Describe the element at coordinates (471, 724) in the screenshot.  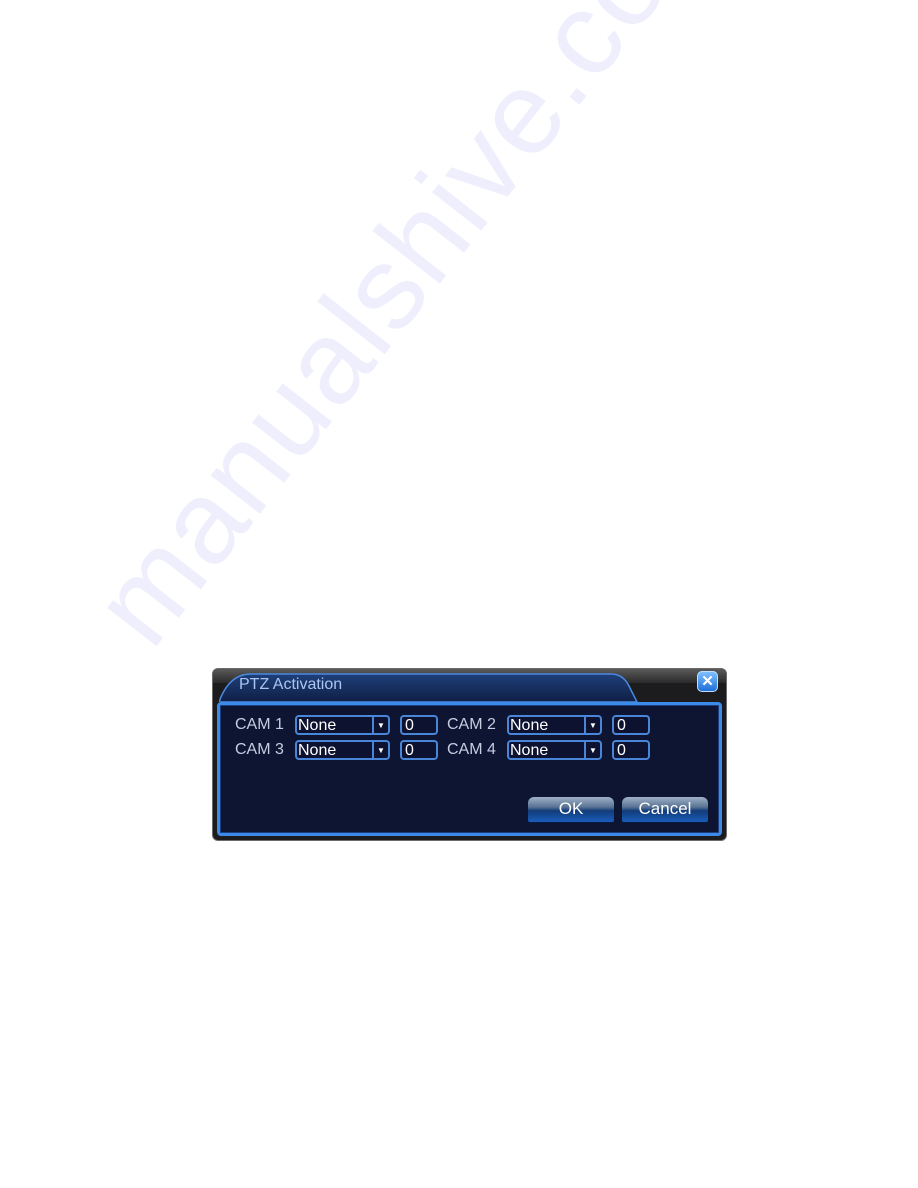
I see `cam2-label: CAM 2` at that location.